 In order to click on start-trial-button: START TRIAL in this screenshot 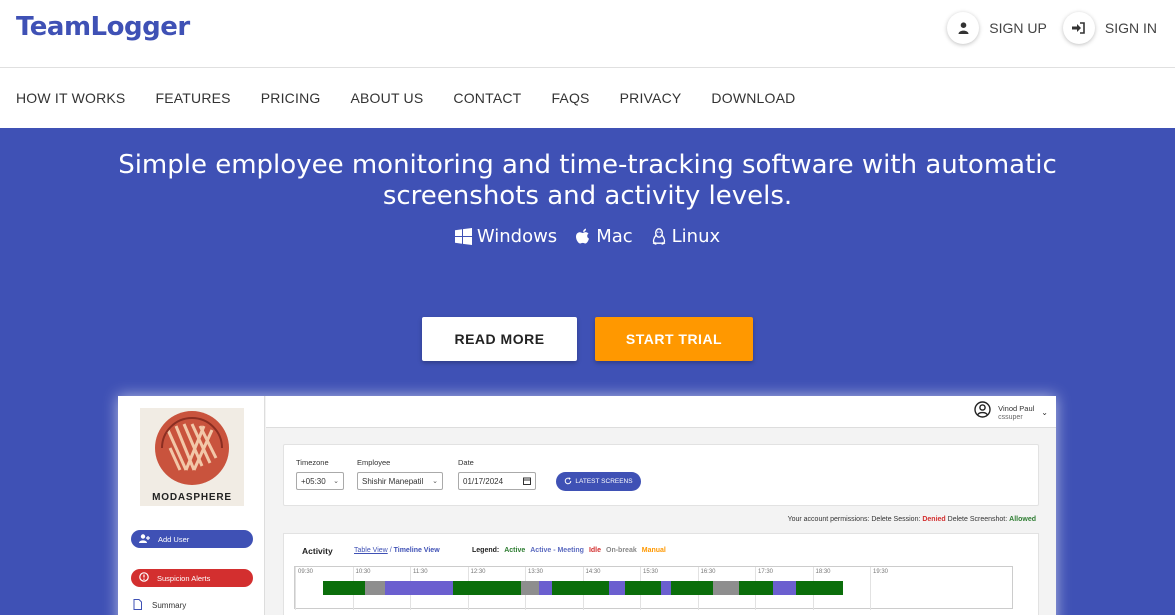, I will do `click(674, 339)`.